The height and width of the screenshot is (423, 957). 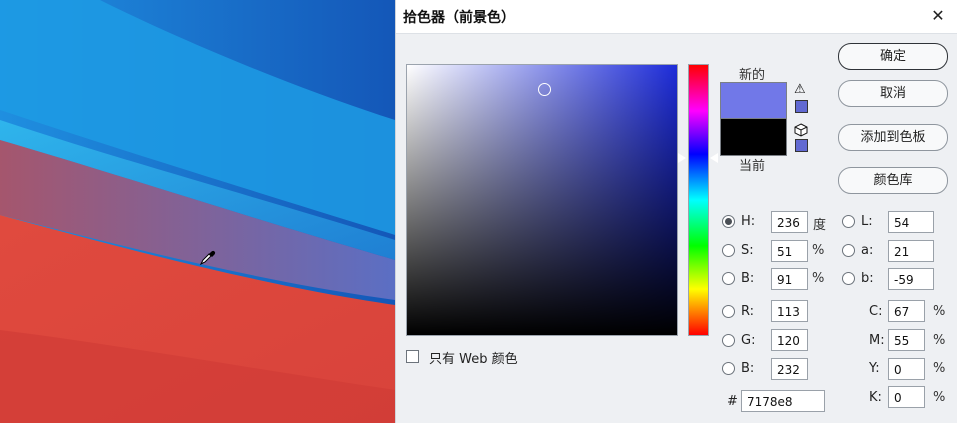 What do you see at coordinates (789, 311) in the screenshot?
I see `r-field: 113` at bounding box center [789, 311].